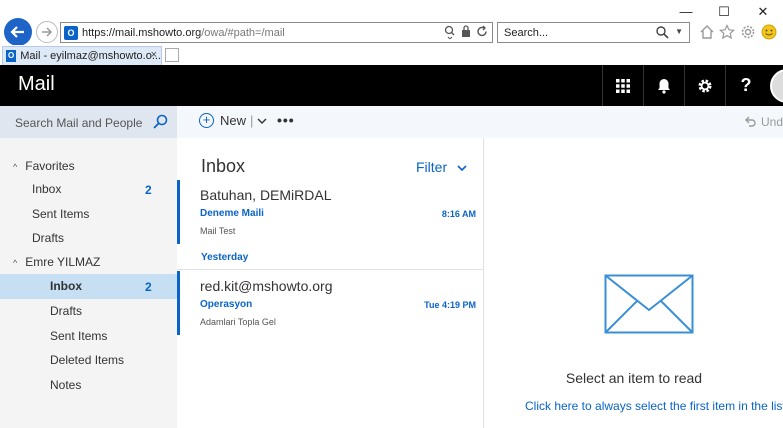 This screenshot has height=428, width=783. I want to click on maximize-button: ☐, so click(724, 12).